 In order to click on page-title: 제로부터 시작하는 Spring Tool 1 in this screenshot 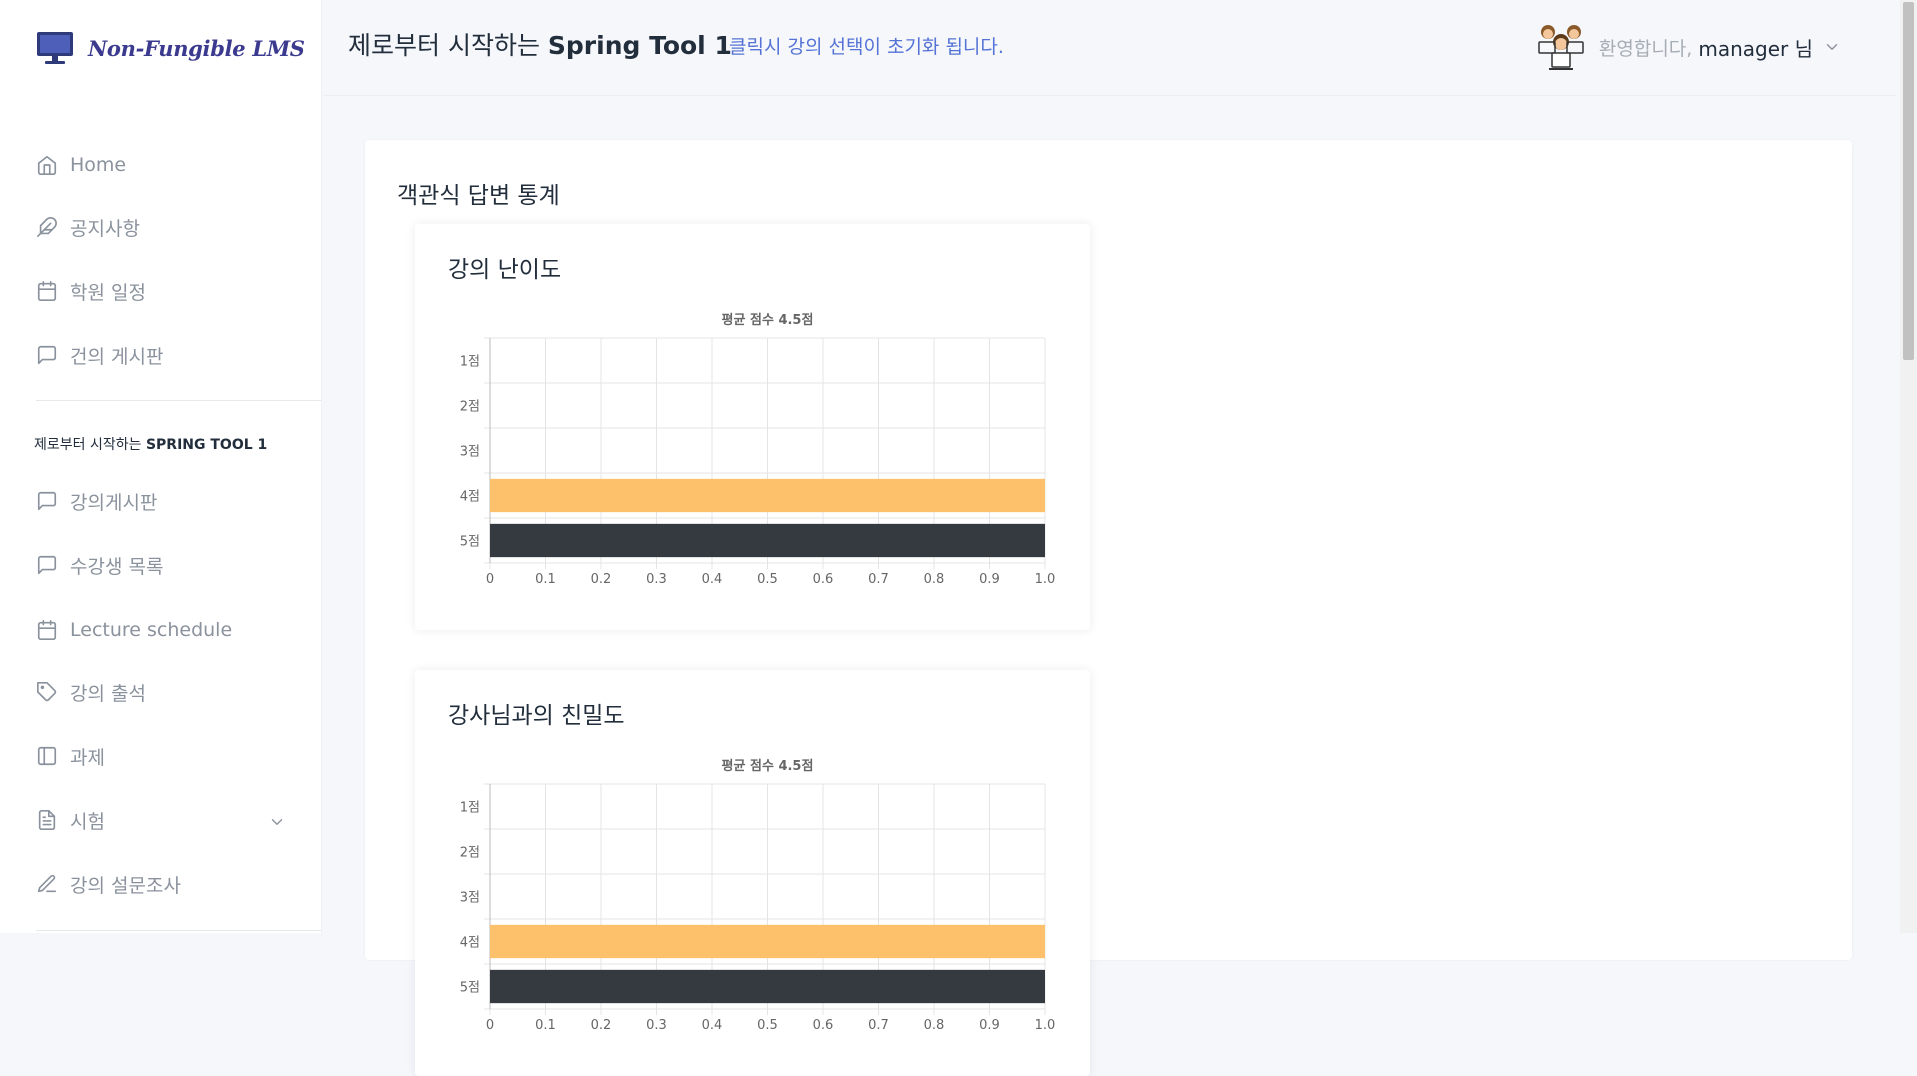, I will do `click(540, 44)`.